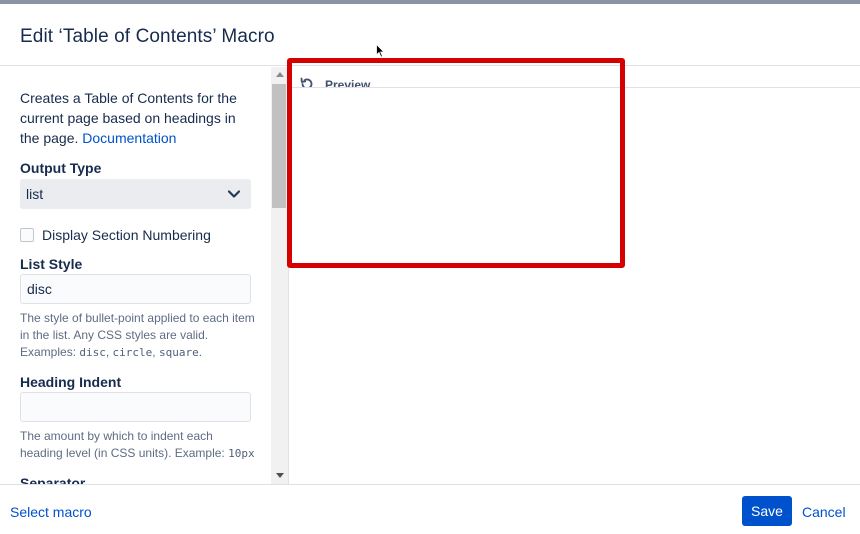 This screenshot has width=860, height=534. Describe the element at coordinates (92, 352) in the screenshot. I see `example-disc: disc` at that location.